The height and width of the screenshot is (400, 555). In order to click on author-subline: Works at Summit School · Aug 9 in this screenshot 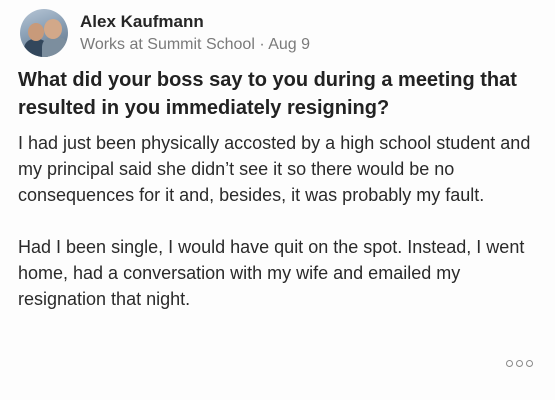, I will do `click(195, 45)`.